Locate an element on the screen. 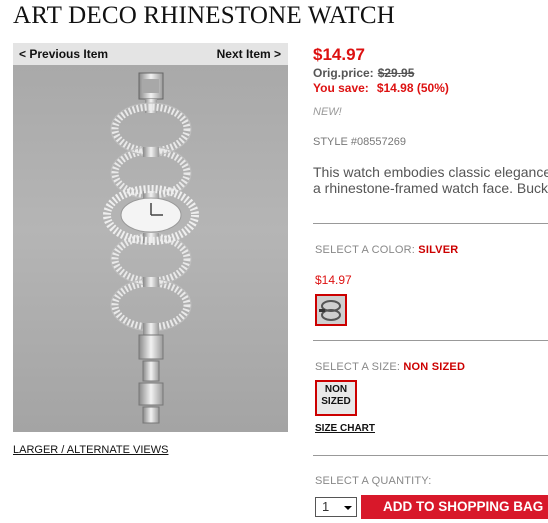 This screenshot has height=523, width=548. sale-price: $14.97 is located at coordinates (339, 54).